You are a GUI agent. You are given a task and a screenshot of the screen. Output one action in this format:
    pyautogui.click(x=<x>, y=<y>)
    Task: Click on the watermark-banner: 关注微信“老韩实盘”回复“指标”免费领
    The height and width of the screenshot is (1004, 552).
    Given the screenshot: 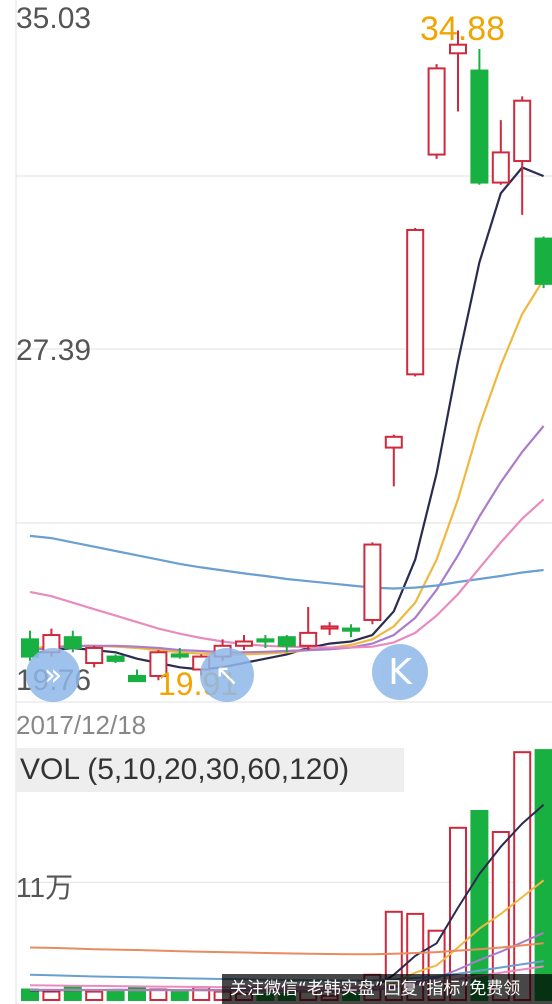 What is the action you would take?
    pyautogui.click(x=387, y=989)
    